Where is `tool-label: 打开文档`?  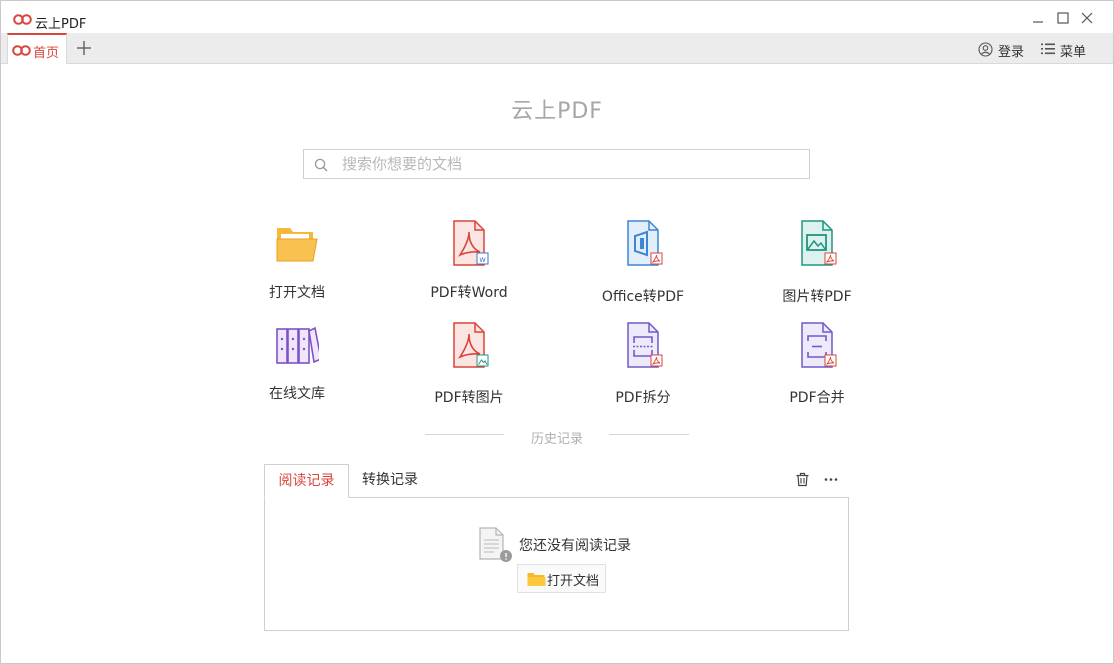
tool-label: 打开文档 is located at coordinates (297, 293).